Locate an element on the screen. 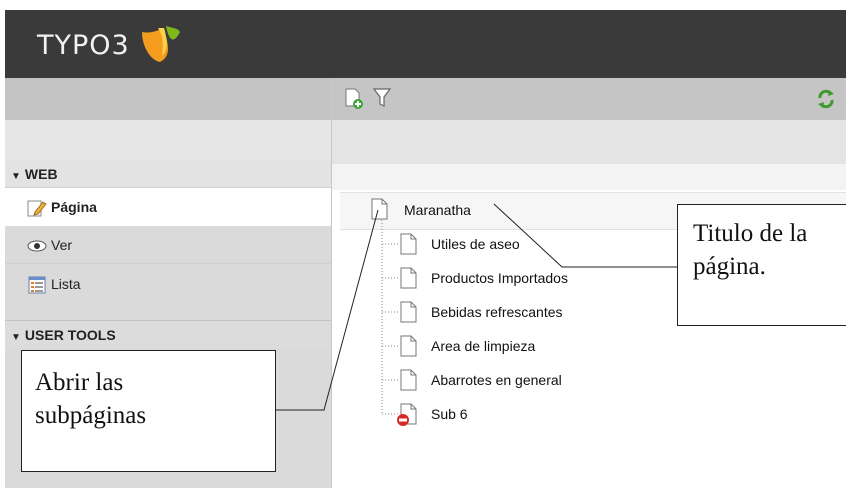 The width and height of the screenshot is (846, 488). menu-item-ver: Ver is located at coordinates (168, 245).